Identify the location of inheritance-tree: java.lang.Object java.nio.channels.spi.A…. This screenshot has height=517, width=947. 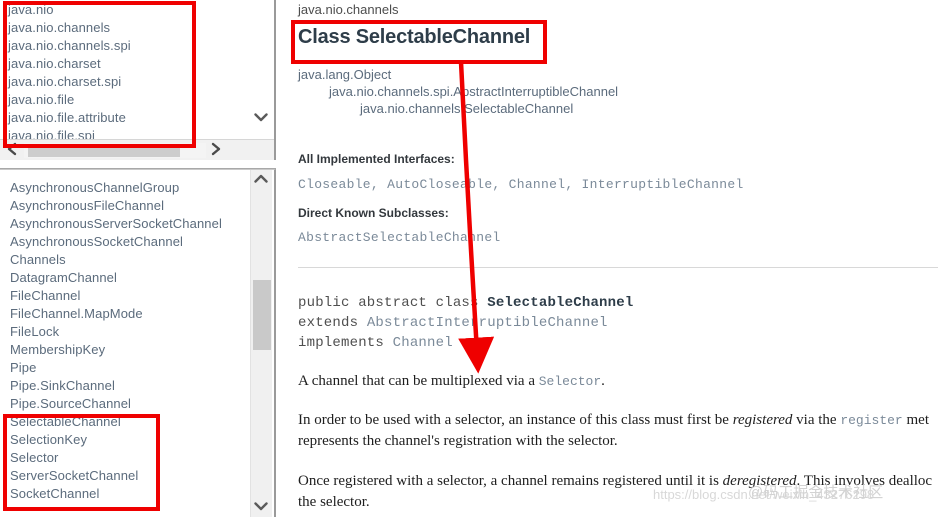
(458, 91).